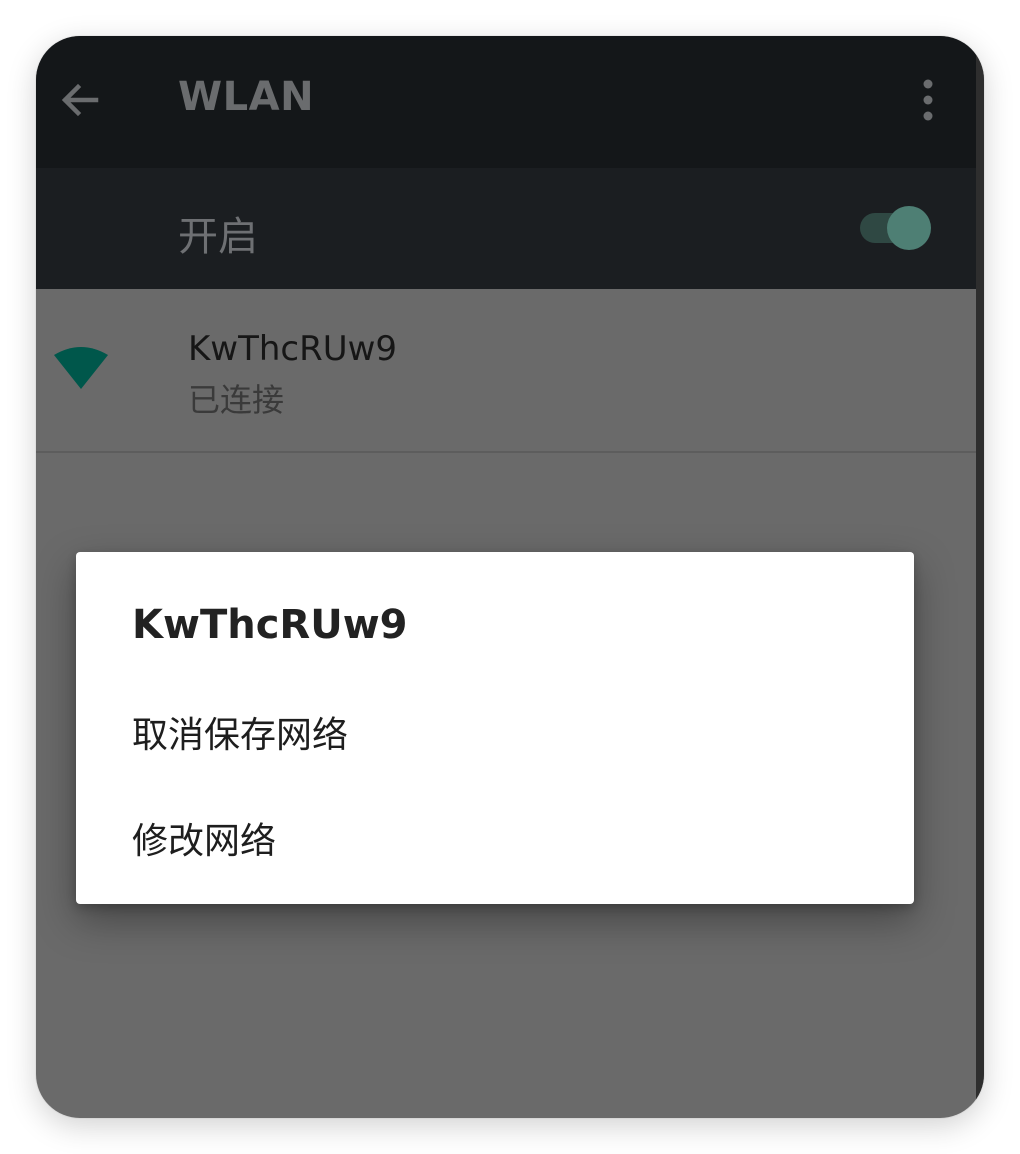 This screenshot has height=1154, width=1020. I want to click on back-button, so click(80, 100).